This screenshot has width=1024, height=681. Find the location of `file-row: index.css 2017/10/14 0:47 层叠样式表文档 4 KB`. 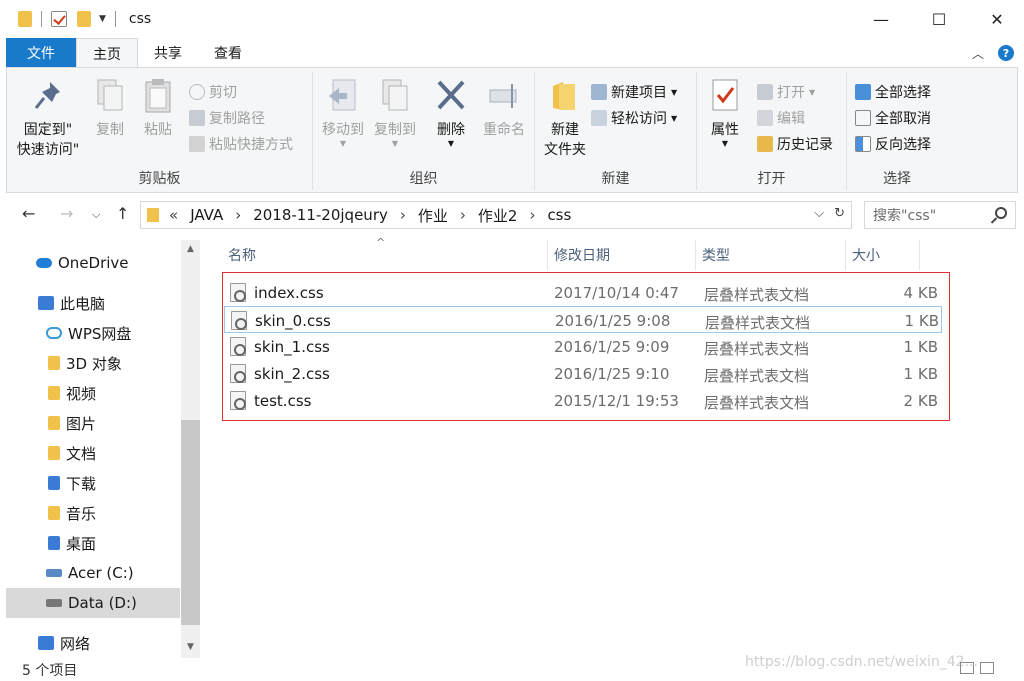

file-row: index.css 2017/10/14 0:47 层叠样式表文档 4 KB is located at coordinates (583, 292).